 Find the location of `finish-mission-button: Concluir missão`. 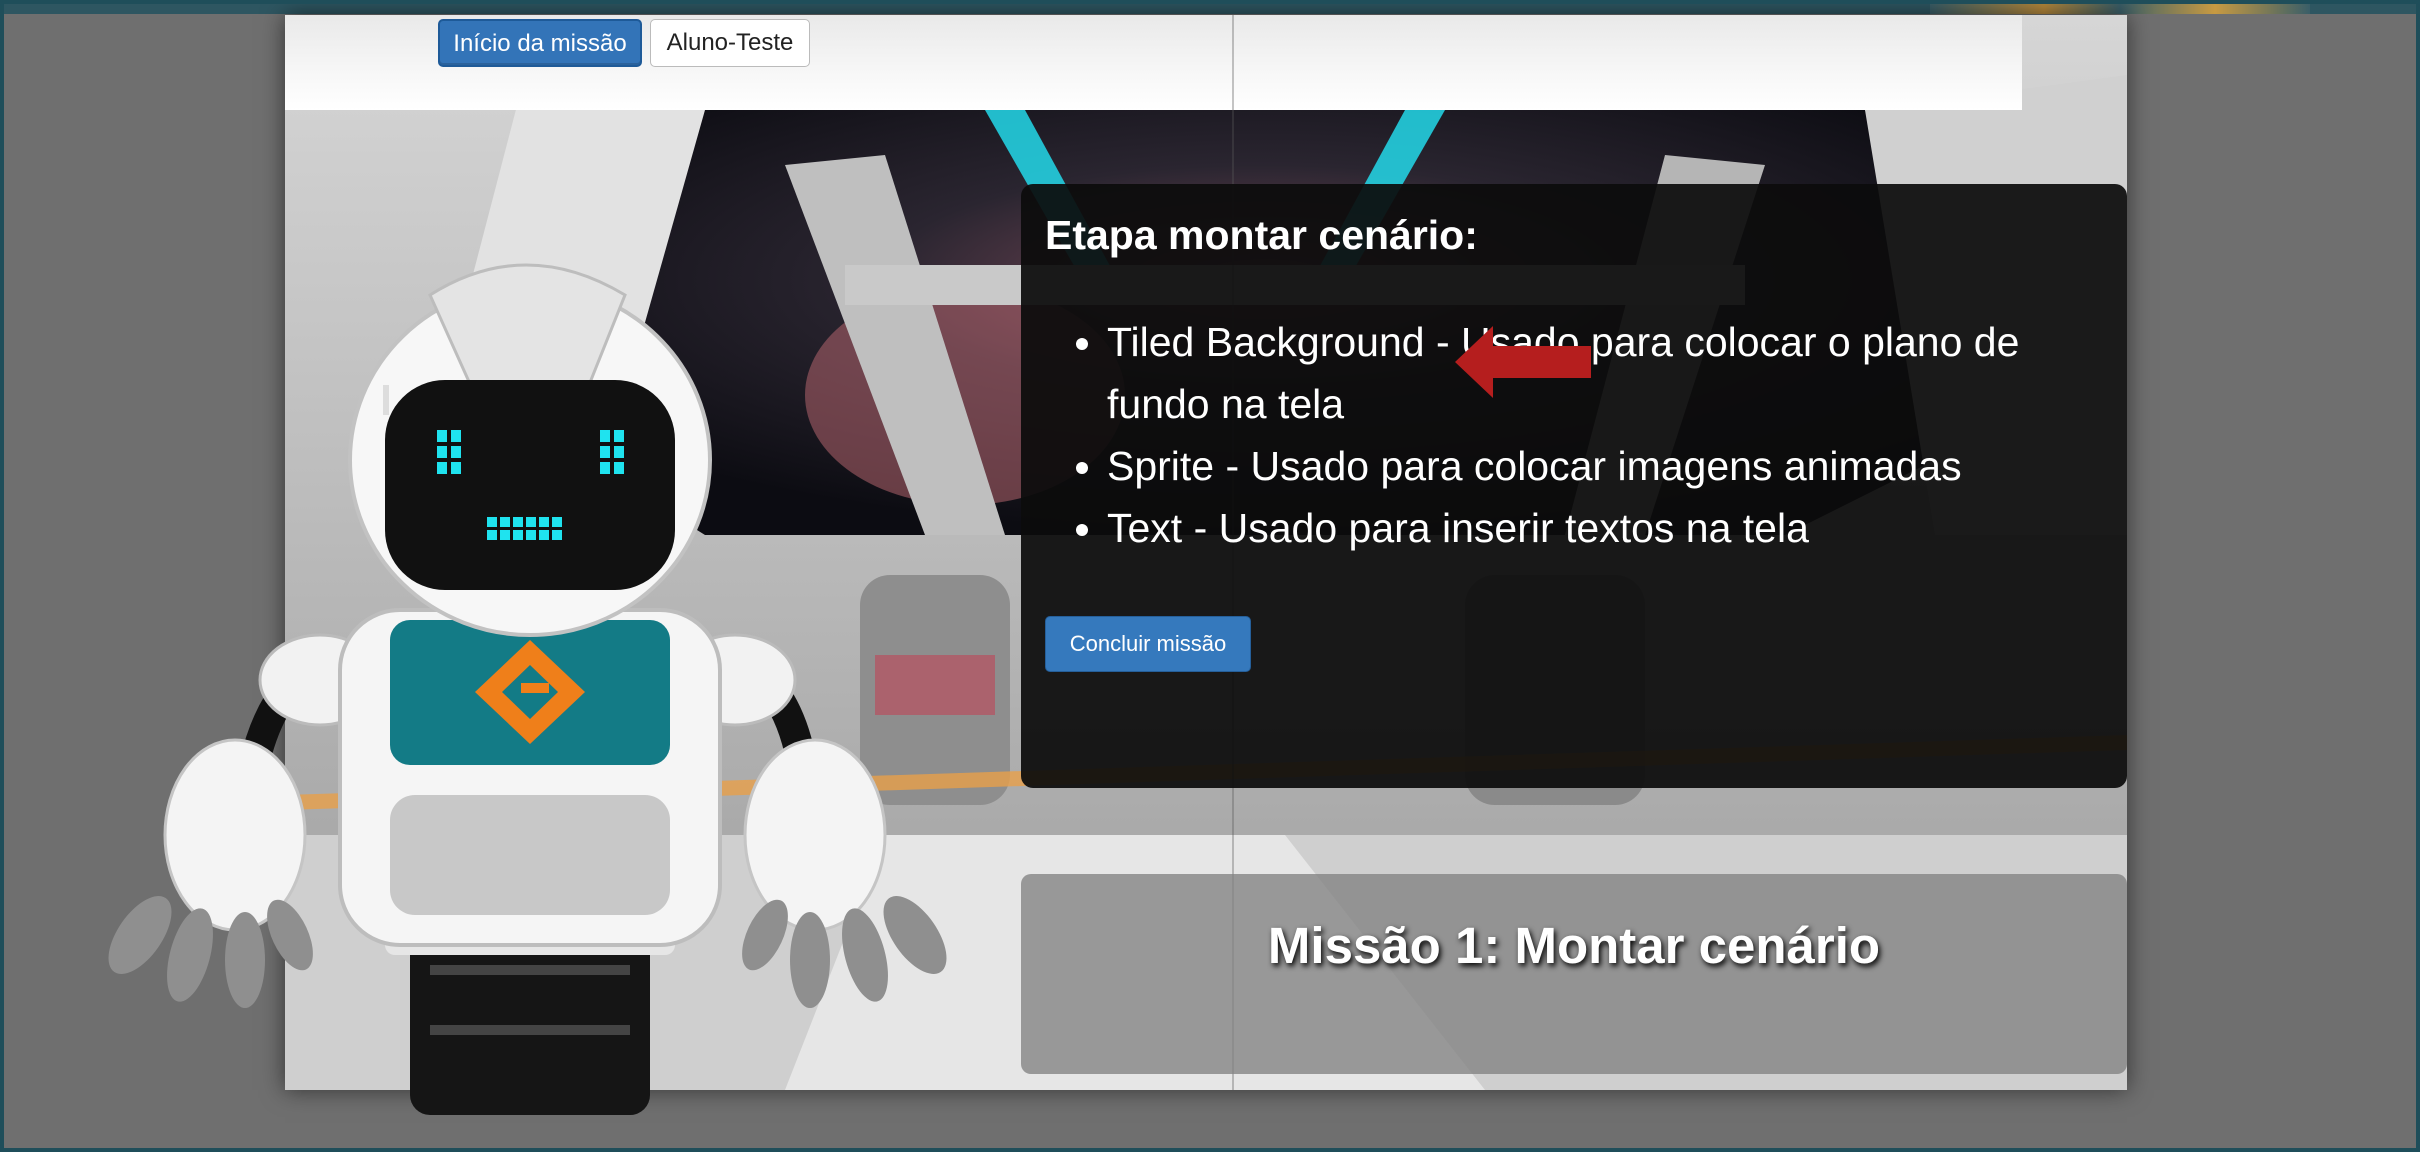

finish-mission-button: Concluir missão is located at coordinates (1148, 644).